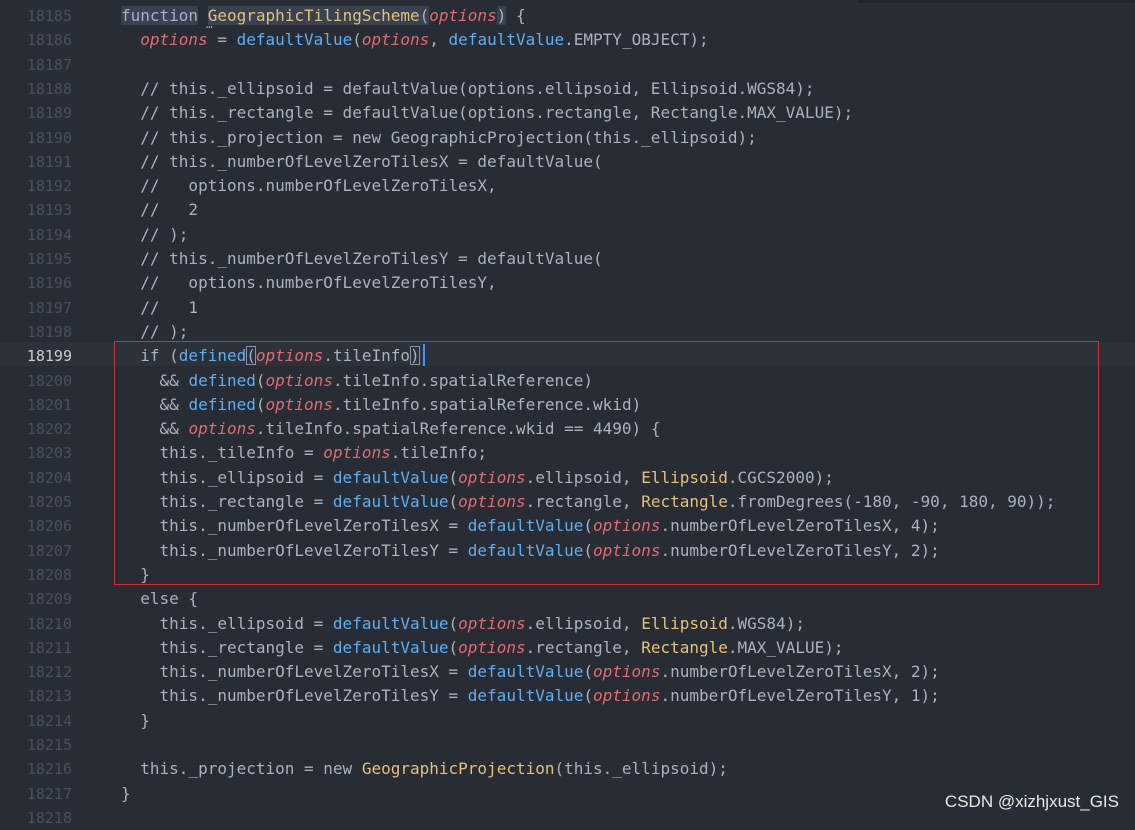  What do you see at coordinates (567, 233) in the screenshot?
I see `code-line: 18194 // );` at bounding box center [567, 233].